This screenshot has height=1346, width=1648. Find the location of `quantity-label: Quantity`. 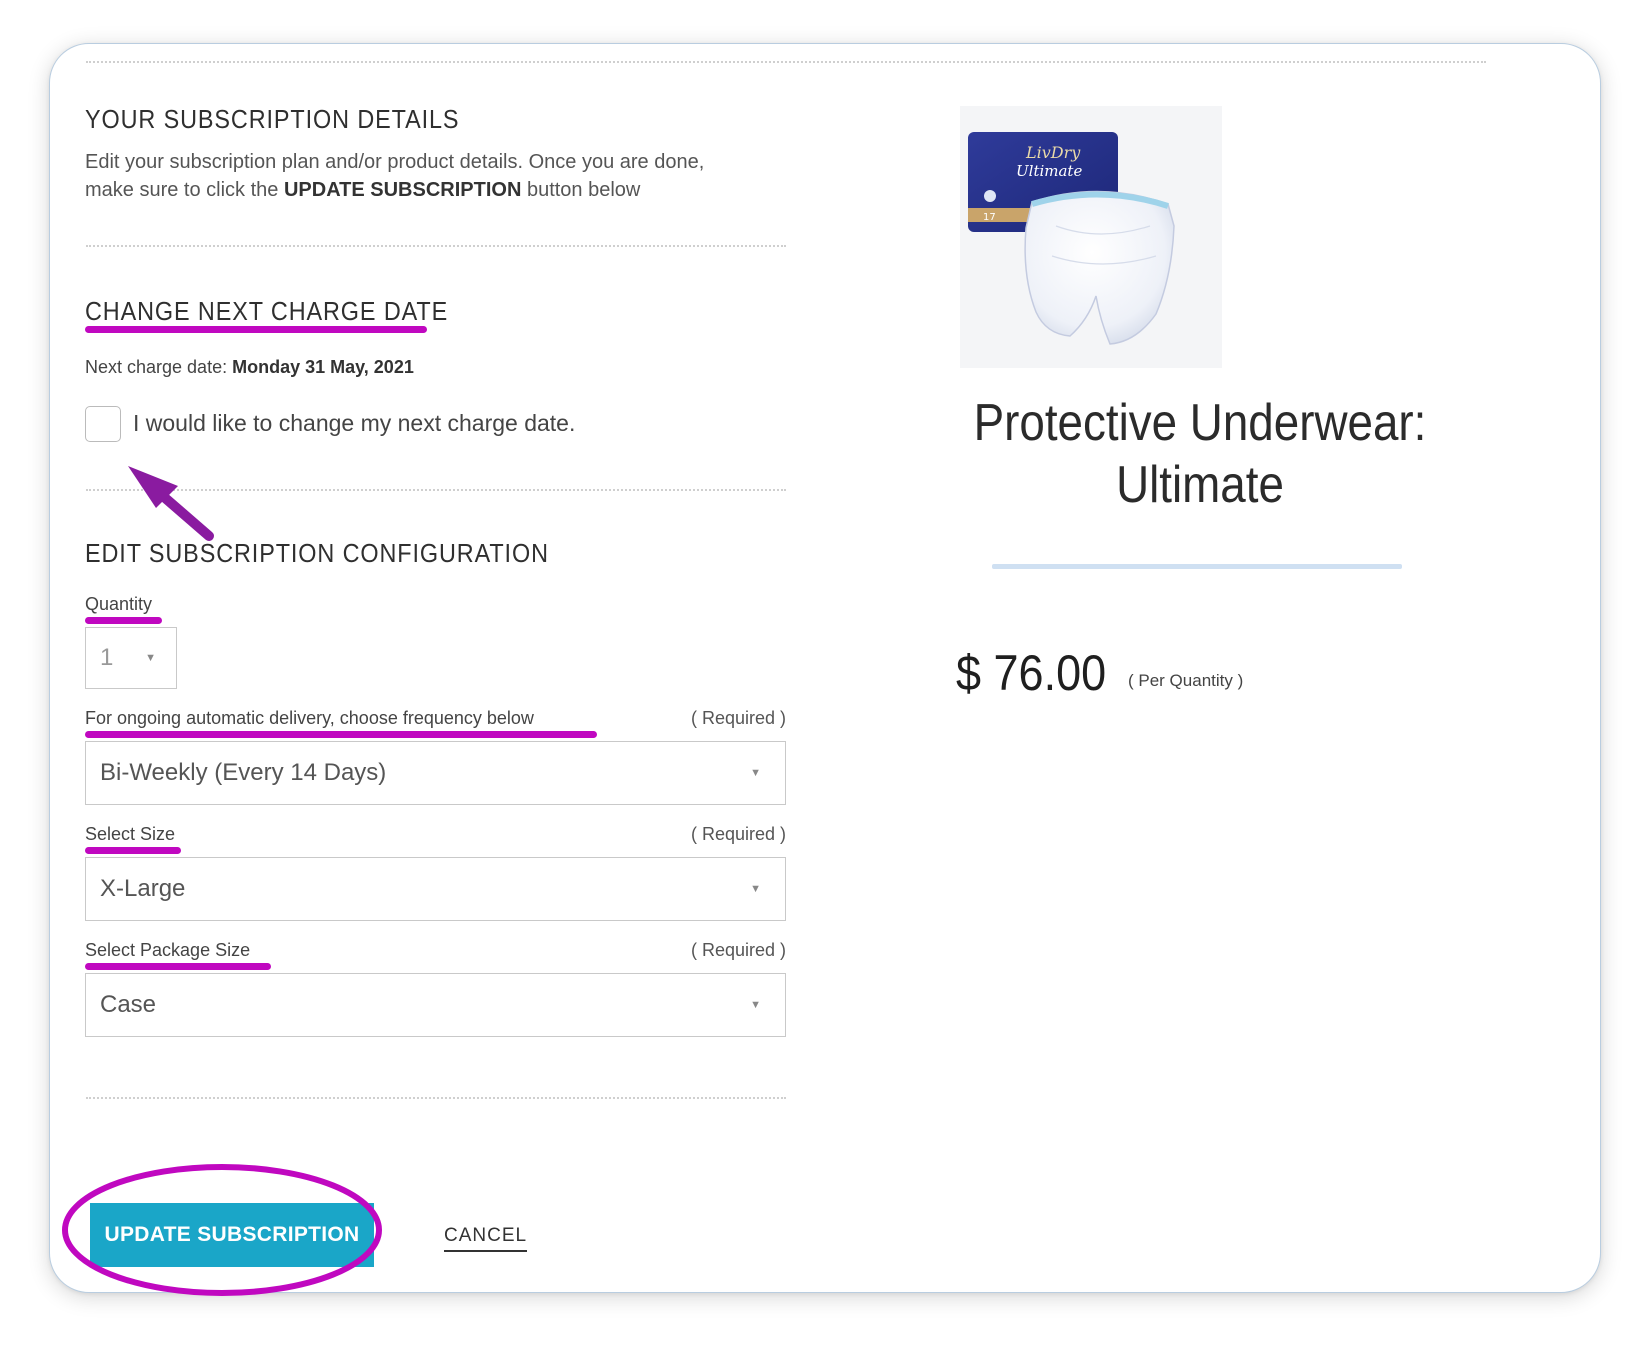

quantity-label: Quantity is located at coordinates (119, 604).